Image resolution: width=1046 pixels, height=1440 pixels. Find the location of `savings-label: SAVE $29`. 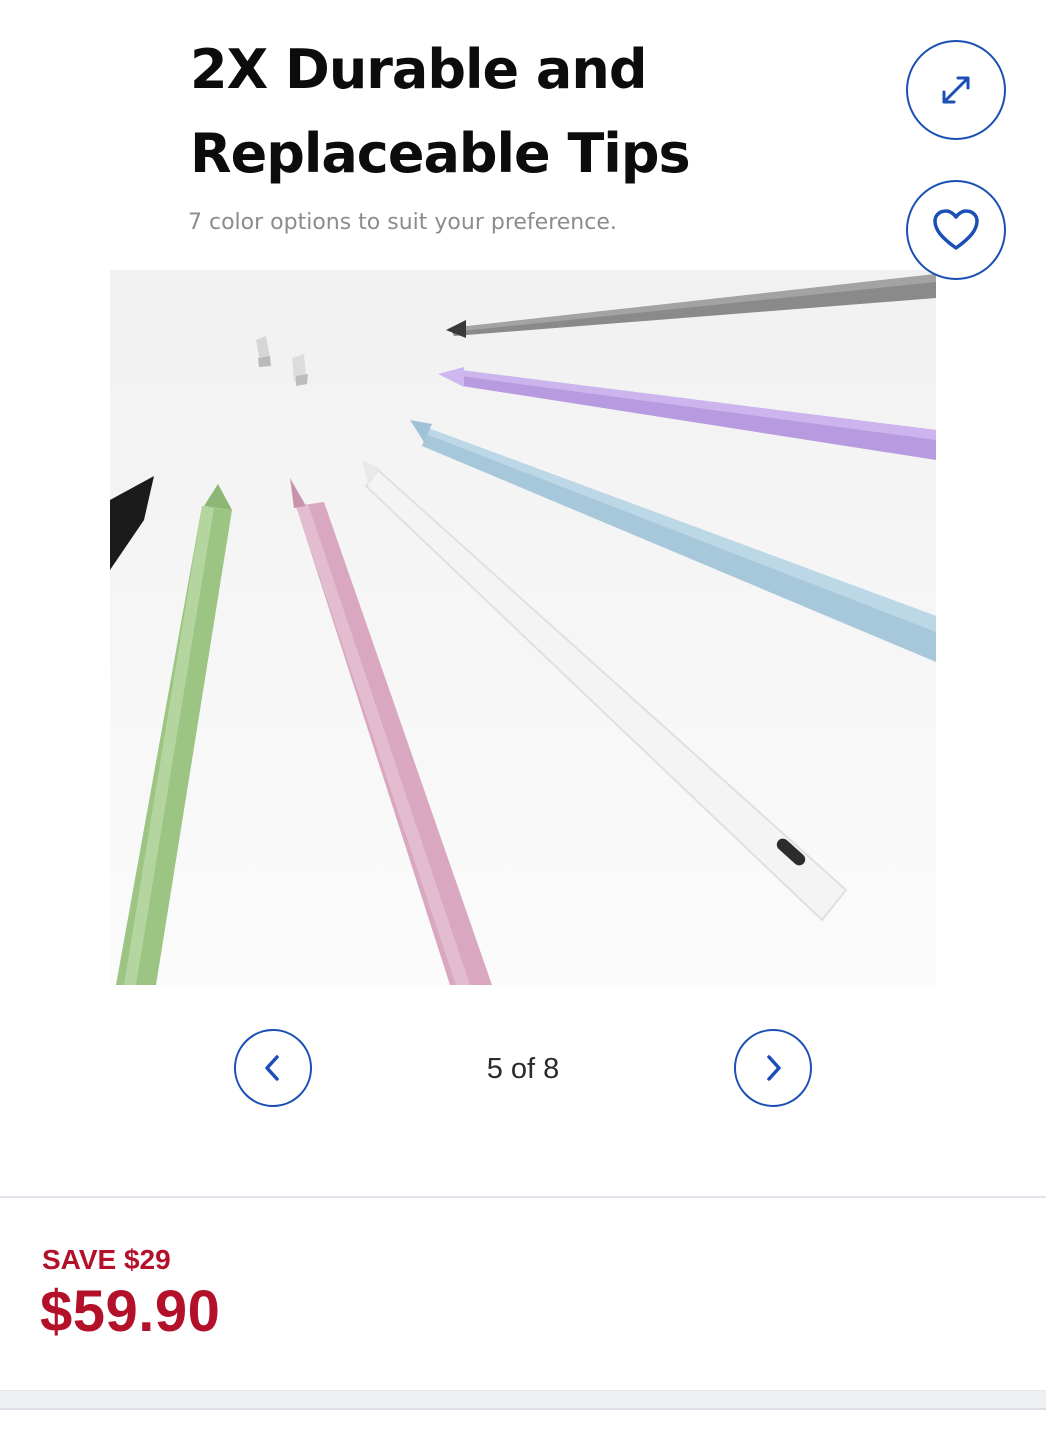

savings-label: SAVE $29 is located at coordinates (106, 1259).